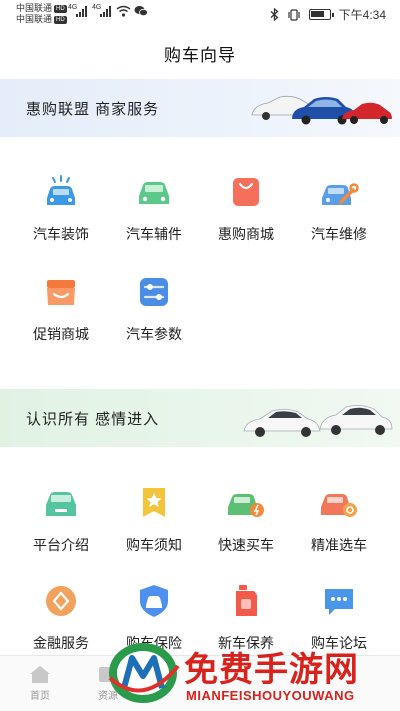 The image size is (400, 711). I want to click on page-title: 购车向导, so click(200, 55).